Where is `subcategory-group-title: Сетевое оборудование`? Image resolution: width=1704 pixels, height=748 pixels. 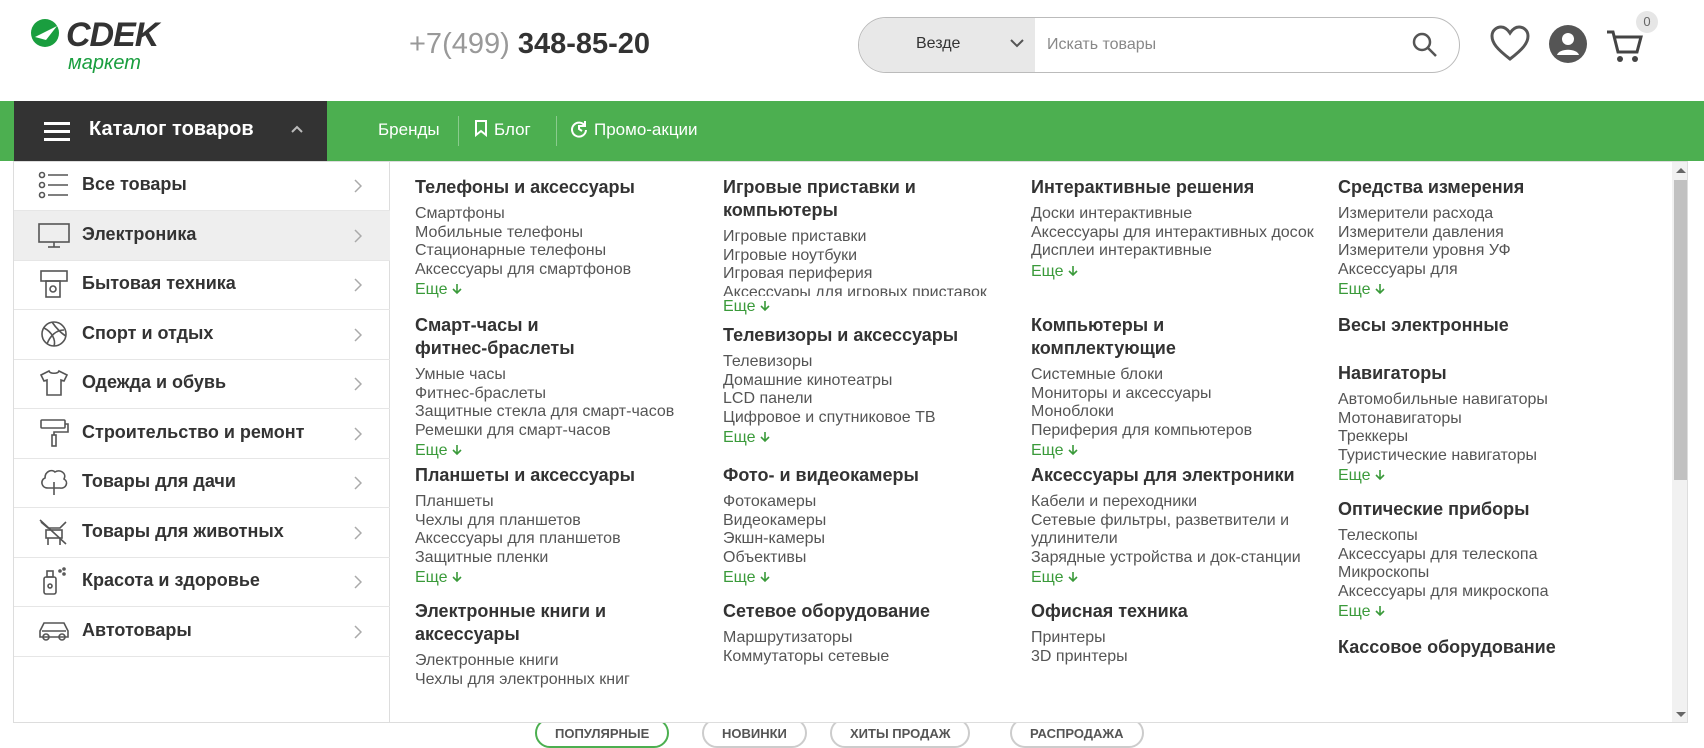
subcategory-group-title: Сетевое оборудование is located at coordinates (865, 611).